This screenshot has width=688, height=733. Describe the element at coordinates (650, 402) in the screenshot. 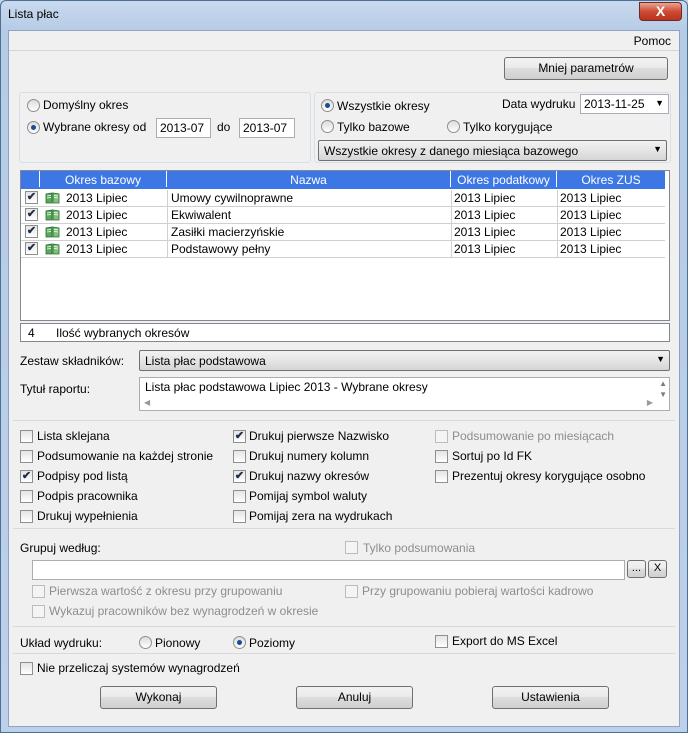

I see `scroll-right-icon: ▶` at that location.